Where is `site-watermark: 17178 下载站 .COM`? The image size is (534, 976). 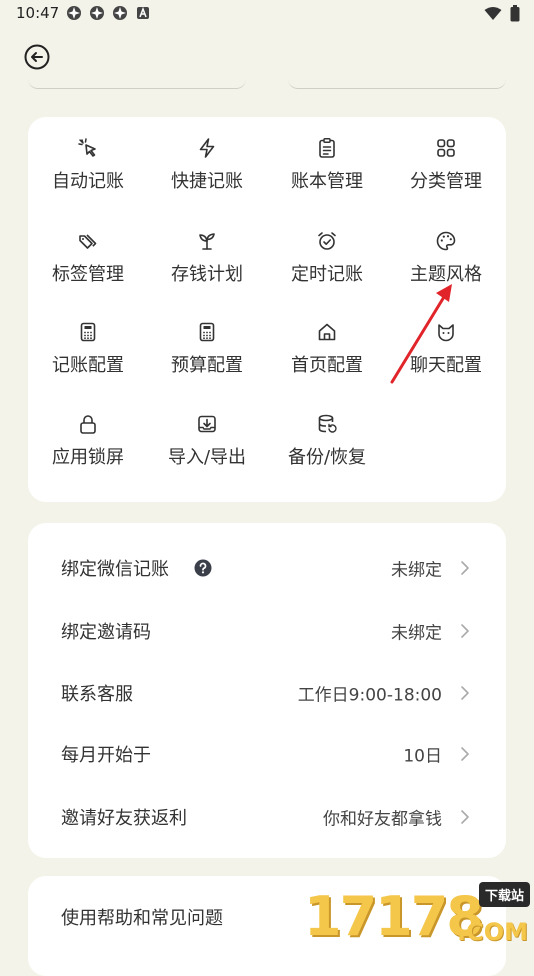
site-watermark: 17178 下载站 .COM is located at coordinates (417, 914).